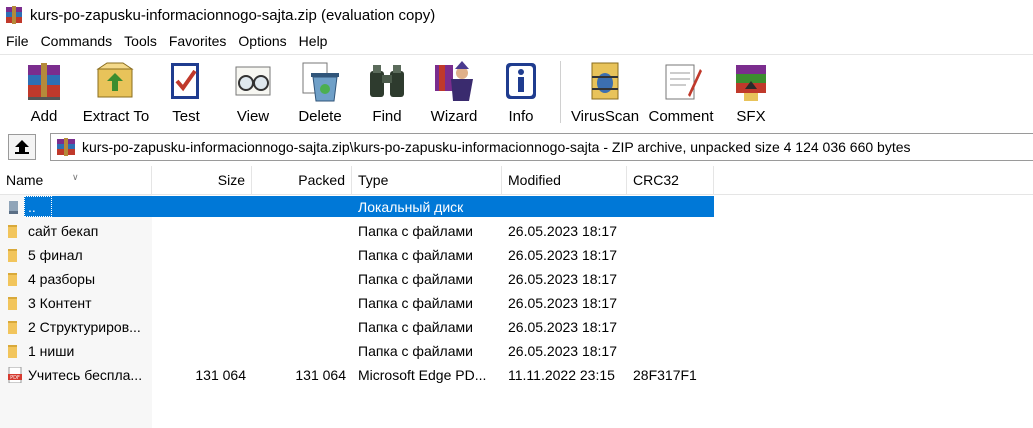  I want to click on column-header-name: ∨ Name, so click(76, 180).